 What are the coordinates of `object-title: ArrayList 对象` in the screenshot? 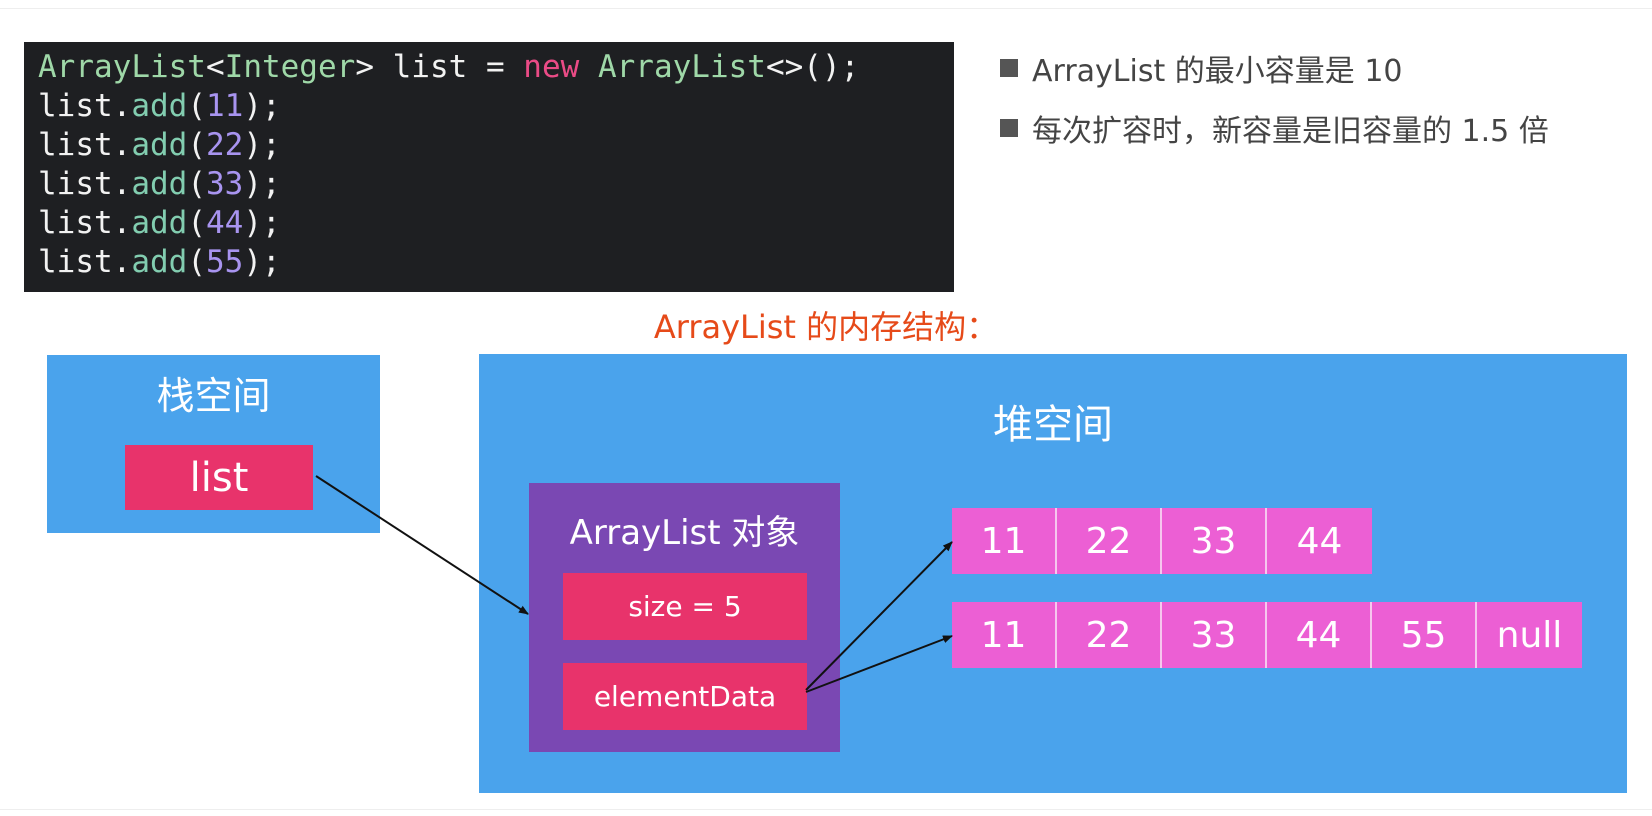 It's located at (684, 533).